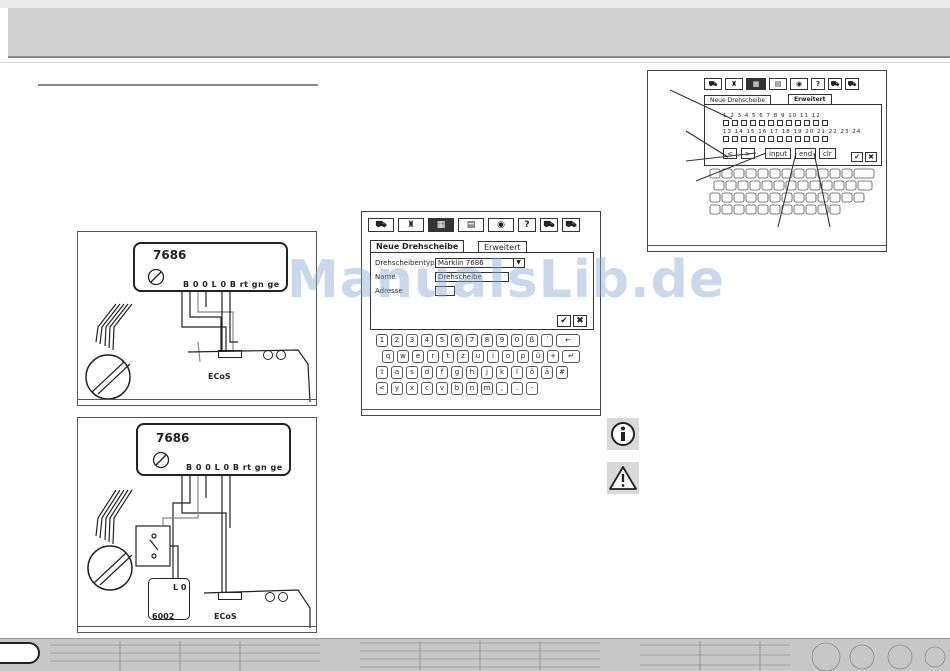  I want to click on device-label: 6002, so click(163, 616).